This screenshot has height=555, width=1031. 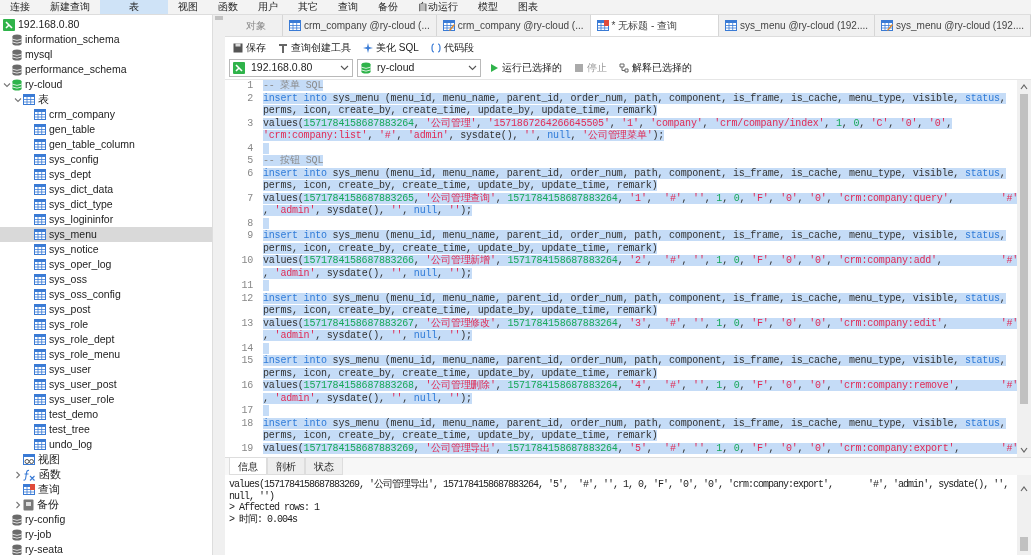 I want to click on tree-item: ry-config, so click(x=106, y=519).